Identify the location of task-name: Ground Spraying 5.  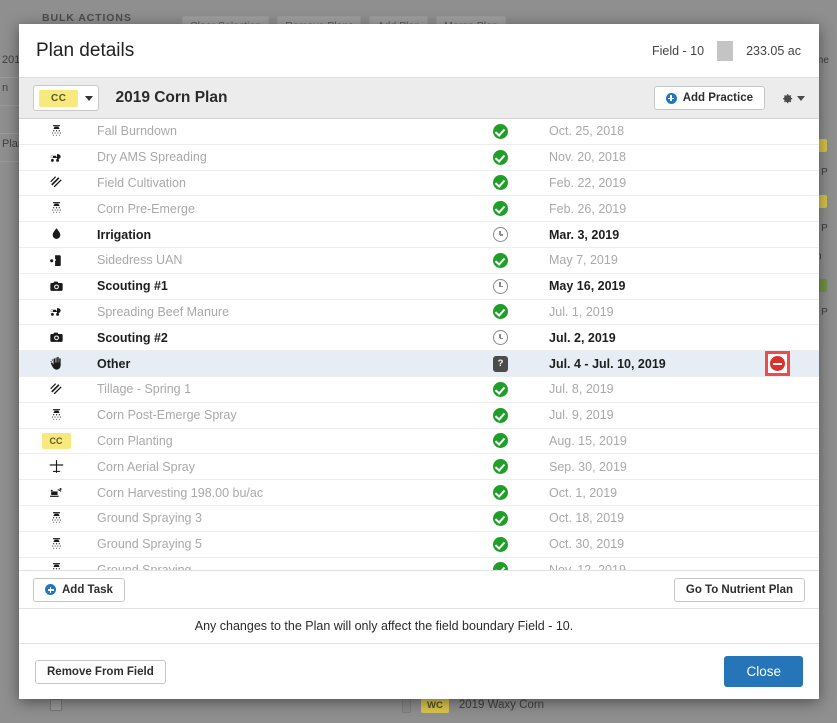
(149, 544).